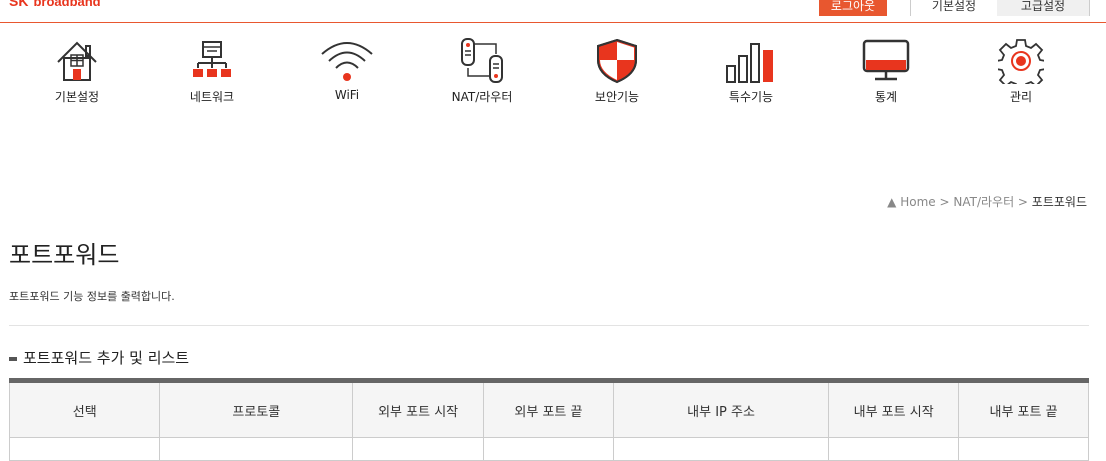 This screenshot has height=461, width=1106. Describe the element at coordinates (954, 8) in the screenshot. I see `basic-settings-button: 기본설정` at that location.